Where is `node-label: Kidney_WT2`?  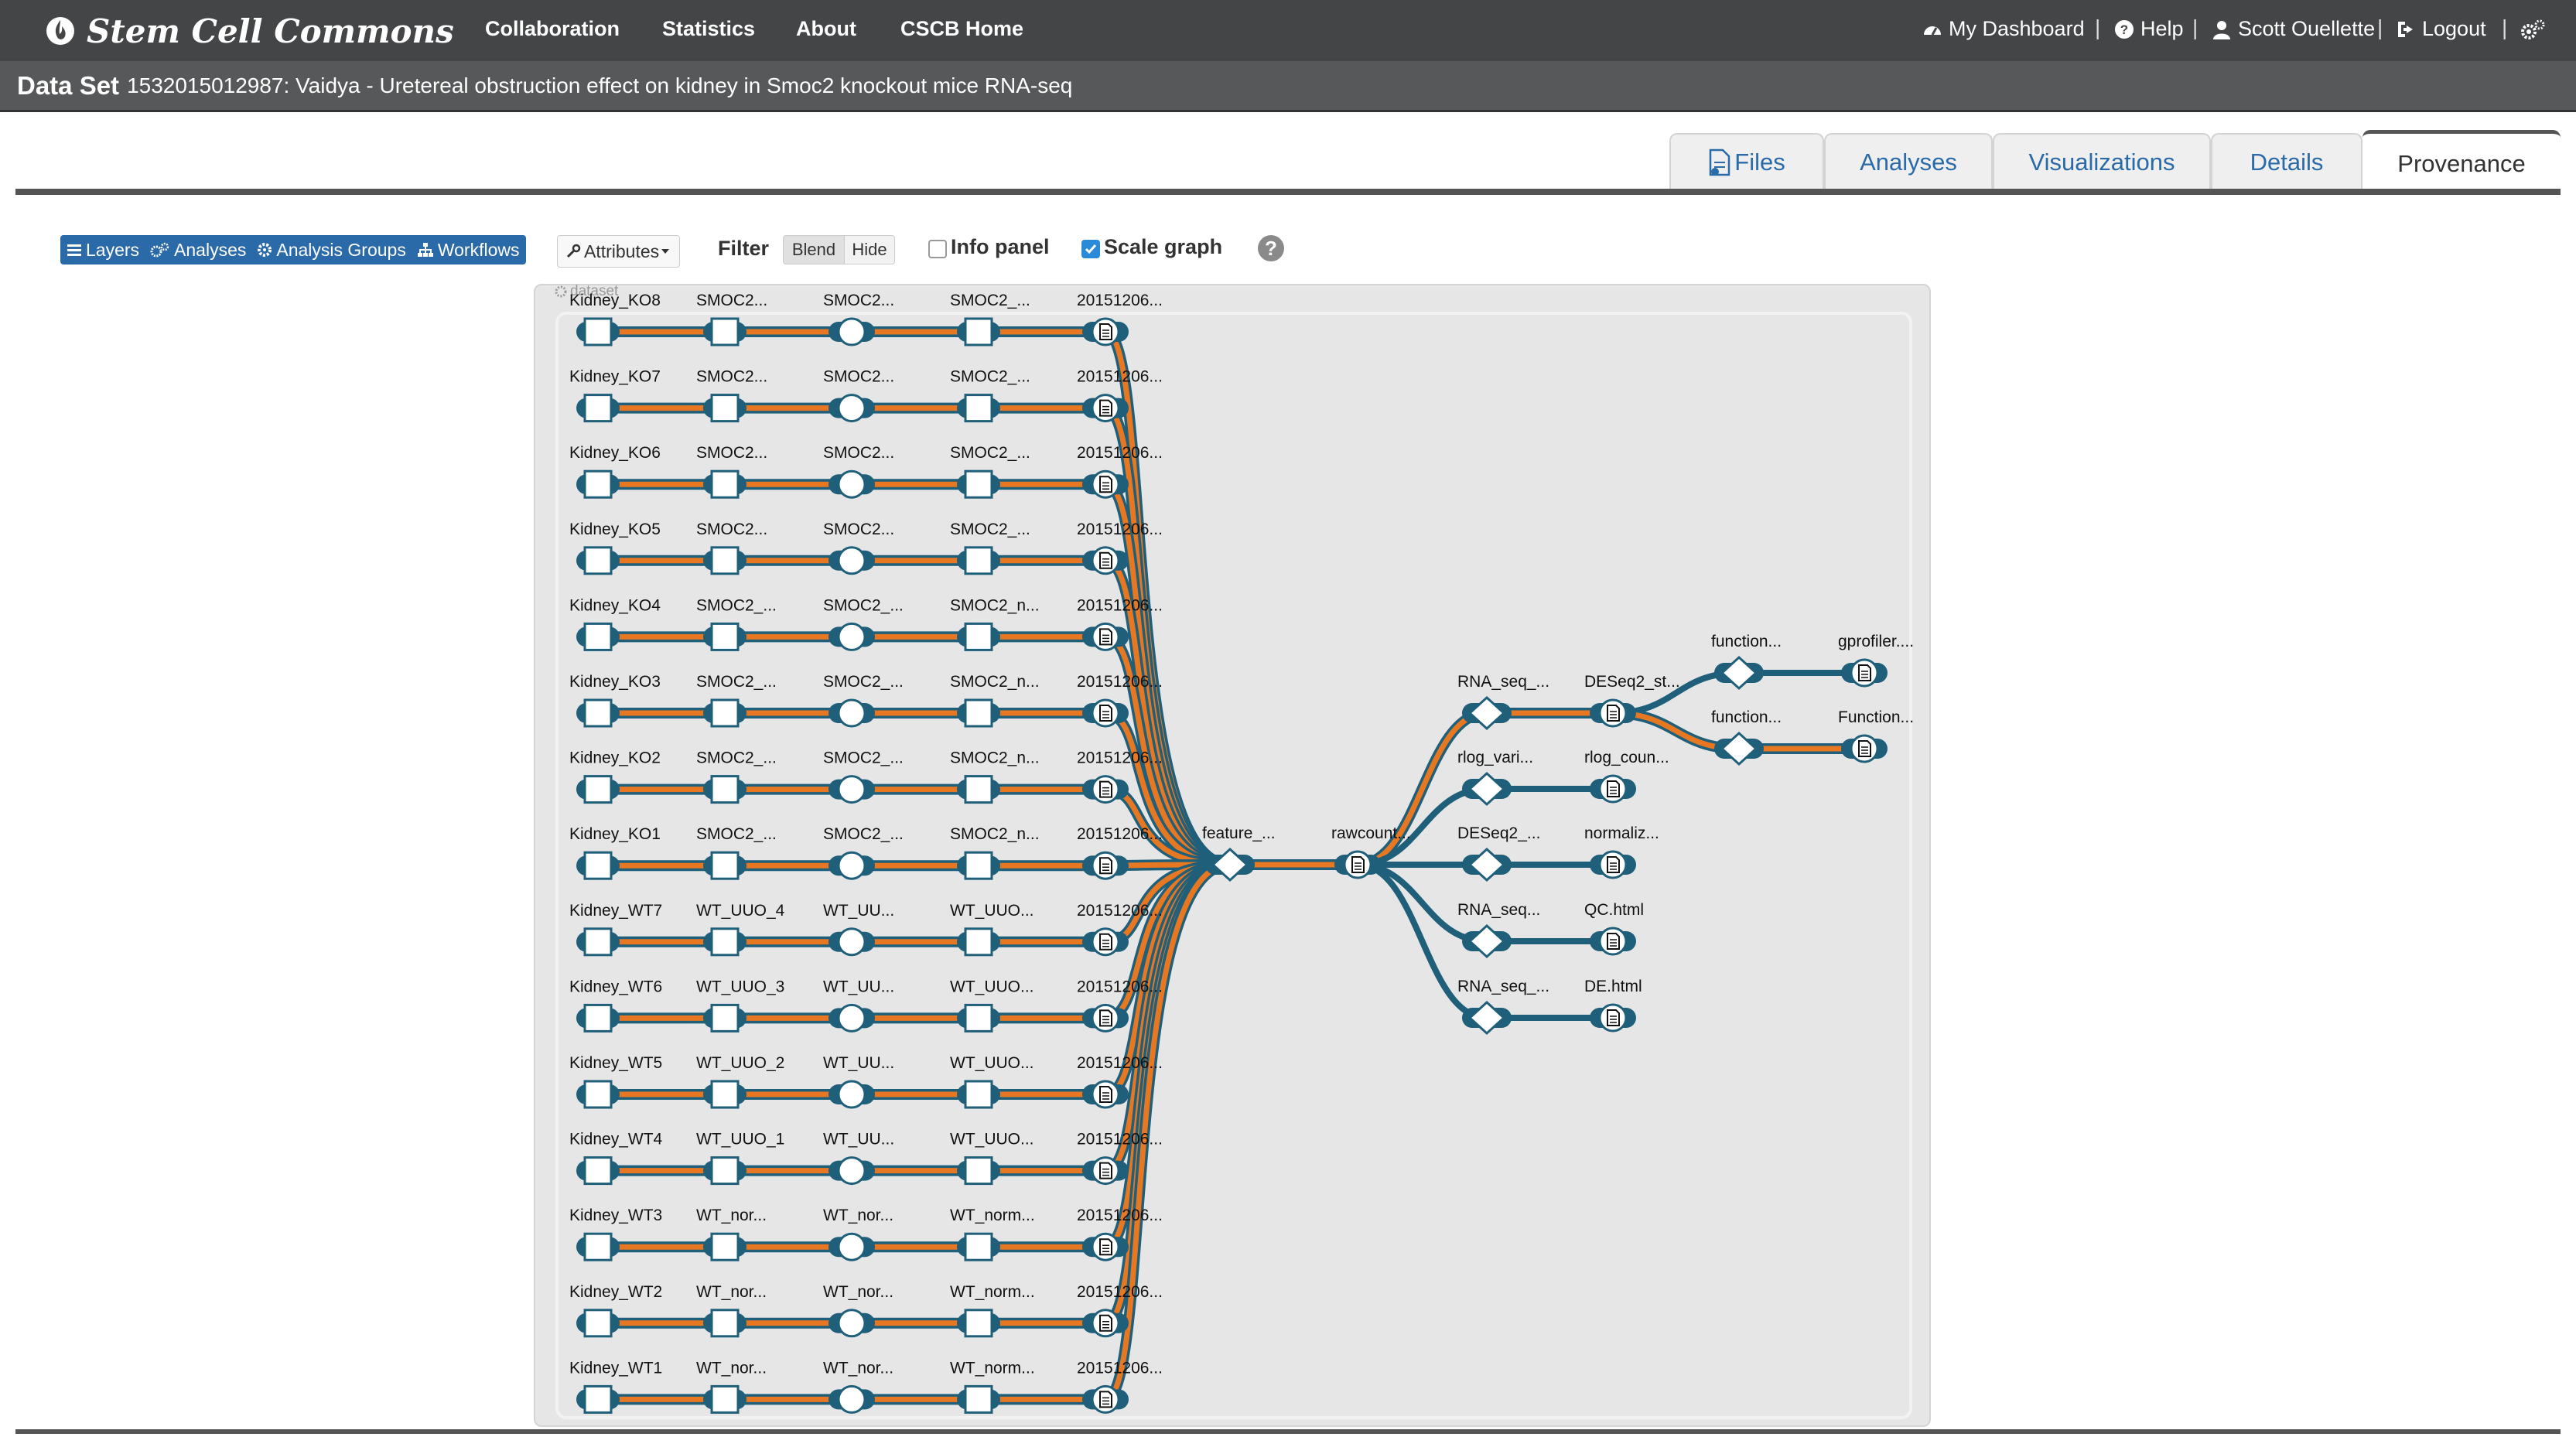
node-label: Kidney_WT2 is located at coordinates (615, 1292).